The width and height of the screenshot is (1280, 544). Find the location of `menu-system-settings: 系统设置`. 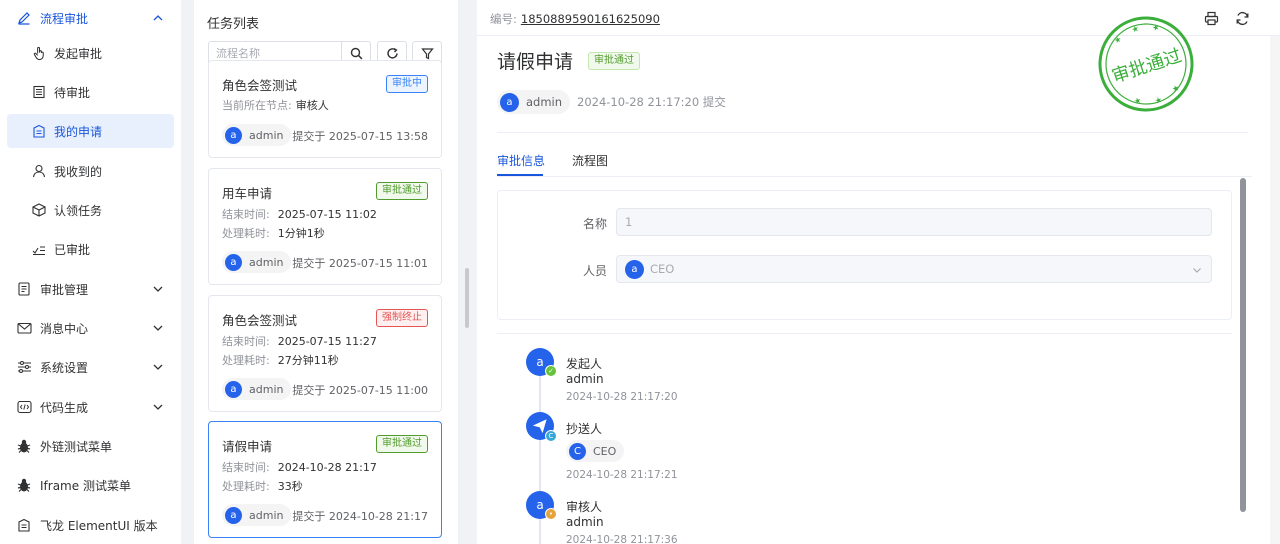

menu-system-settings: 系统设置 is located at coordinates (90, 367).